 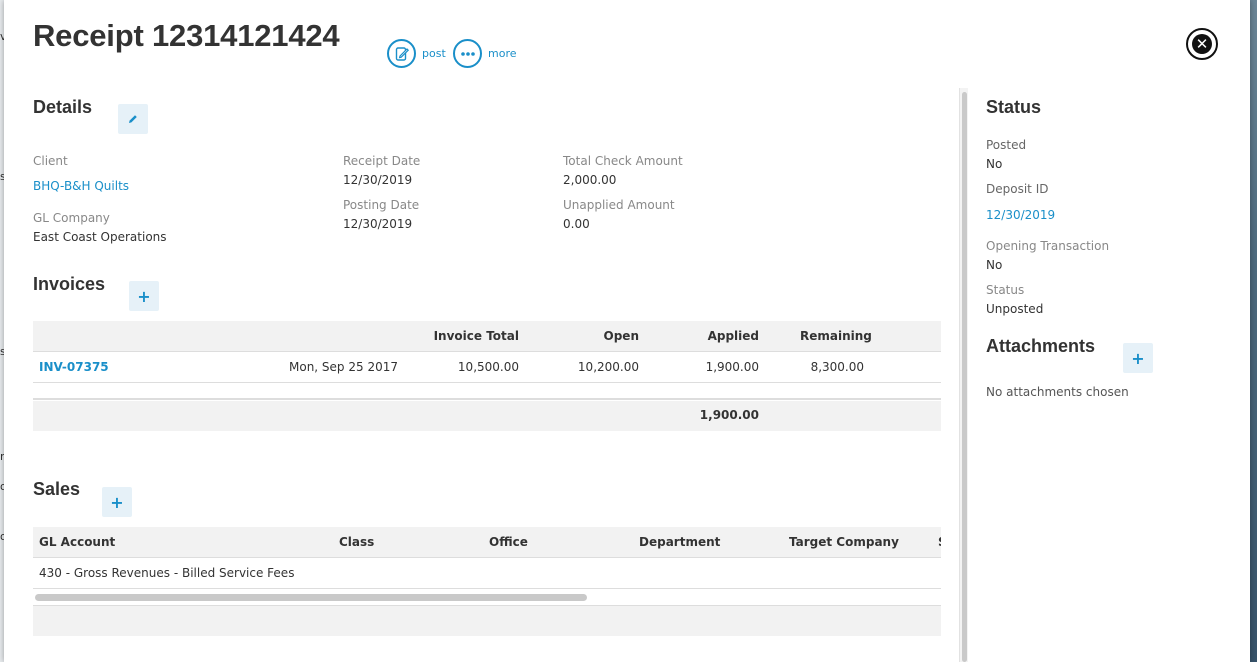 What do you see at coordinates (311, 597) in the screenshot?
I see `horizontal-scrollbar-thumb` at bounding box center [311, 597].